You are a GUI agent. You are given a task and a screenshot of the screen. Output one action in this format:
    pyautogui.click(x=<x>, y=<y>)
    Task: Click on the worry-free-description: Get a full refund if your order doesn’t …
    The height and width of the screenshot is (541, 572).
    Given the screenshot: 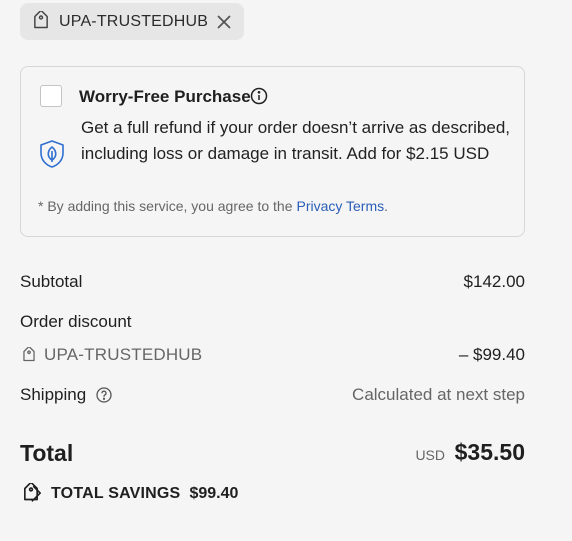 What is the action you would take?
    pyautogui.click(x=295, y=140)
    